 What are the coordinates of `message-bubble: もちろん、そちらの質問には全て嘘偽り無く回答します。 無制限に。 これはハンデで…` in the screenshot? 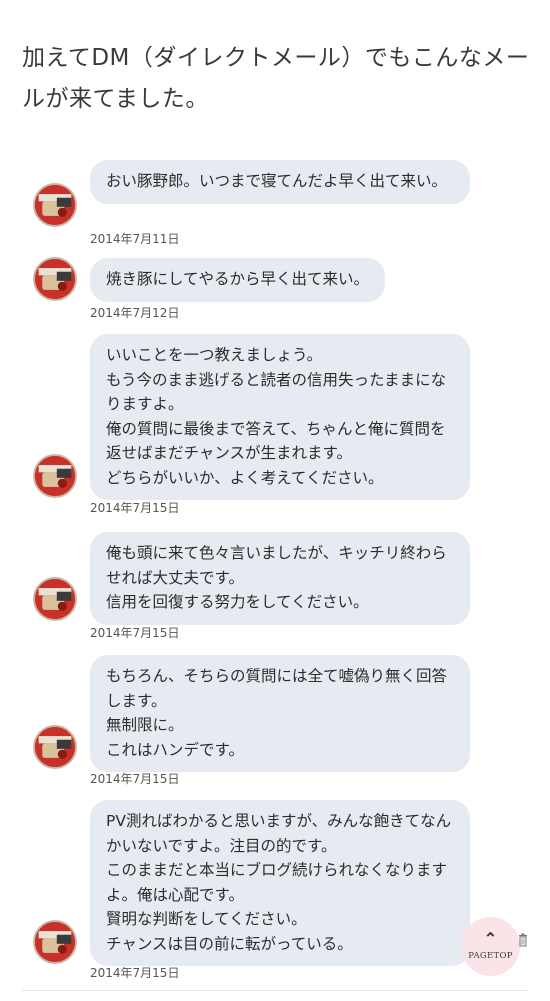 It's located at (280, 713).